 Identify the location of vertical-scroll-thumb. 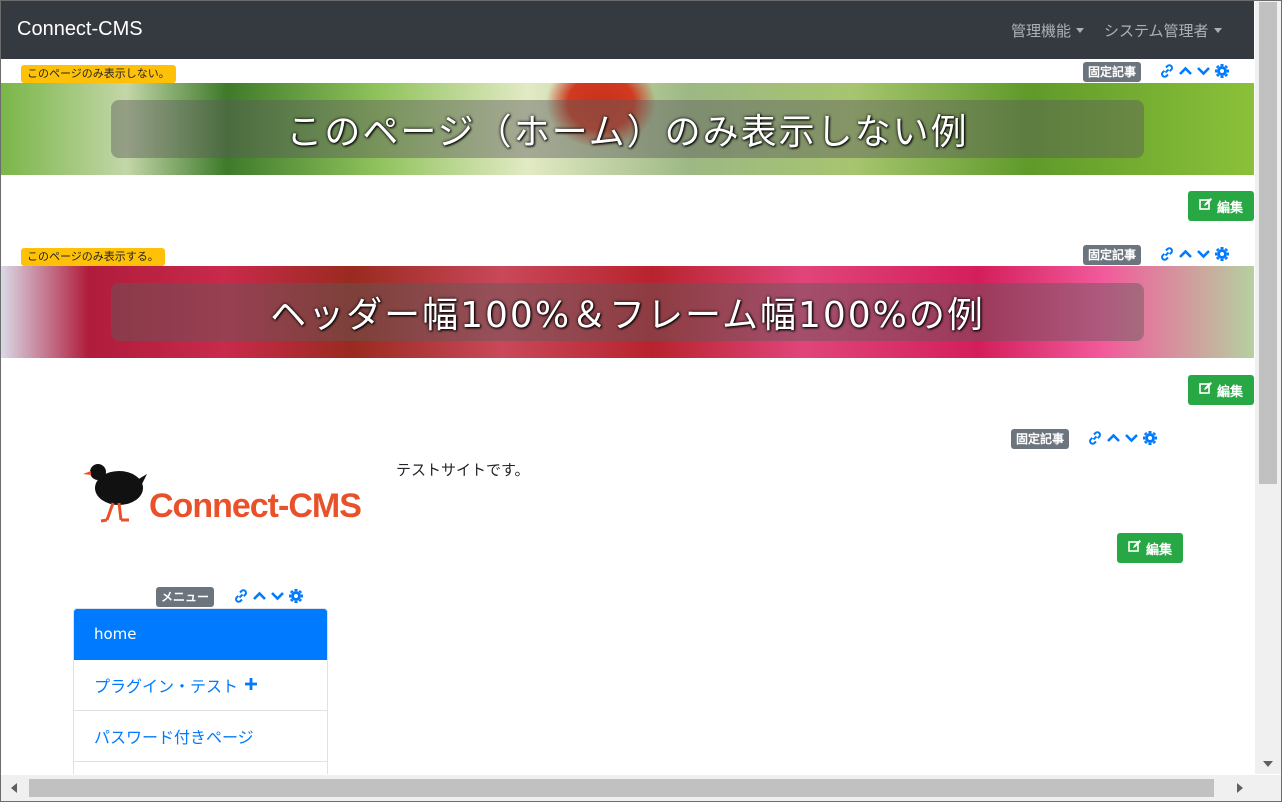
(1268, 243).